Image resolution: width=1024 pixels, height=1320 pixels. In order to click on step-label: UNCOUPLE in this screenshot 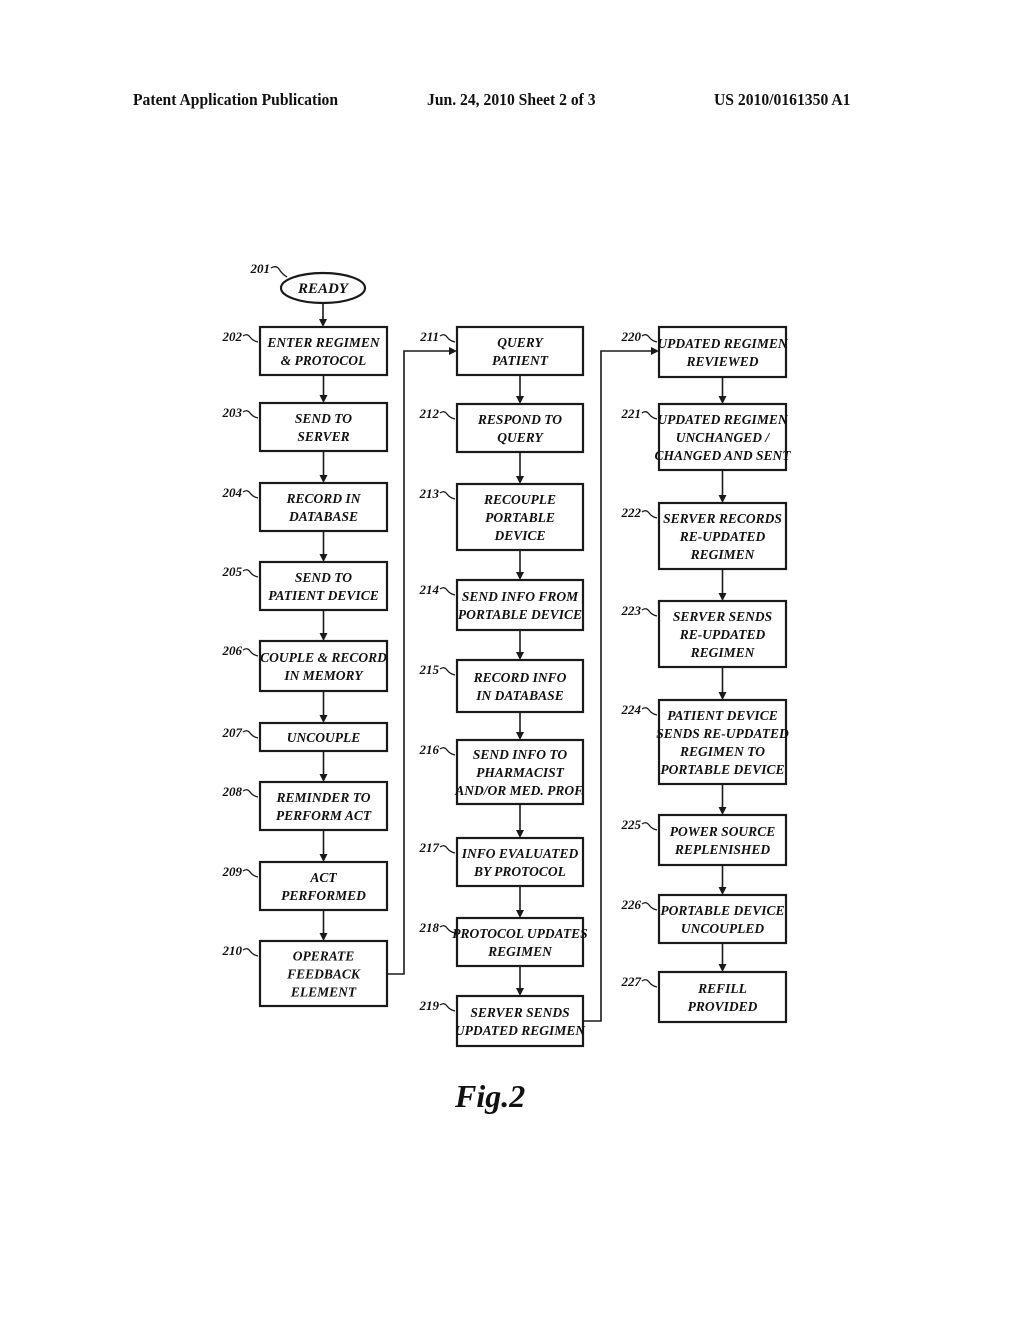, I will do `click(324, 737)`.